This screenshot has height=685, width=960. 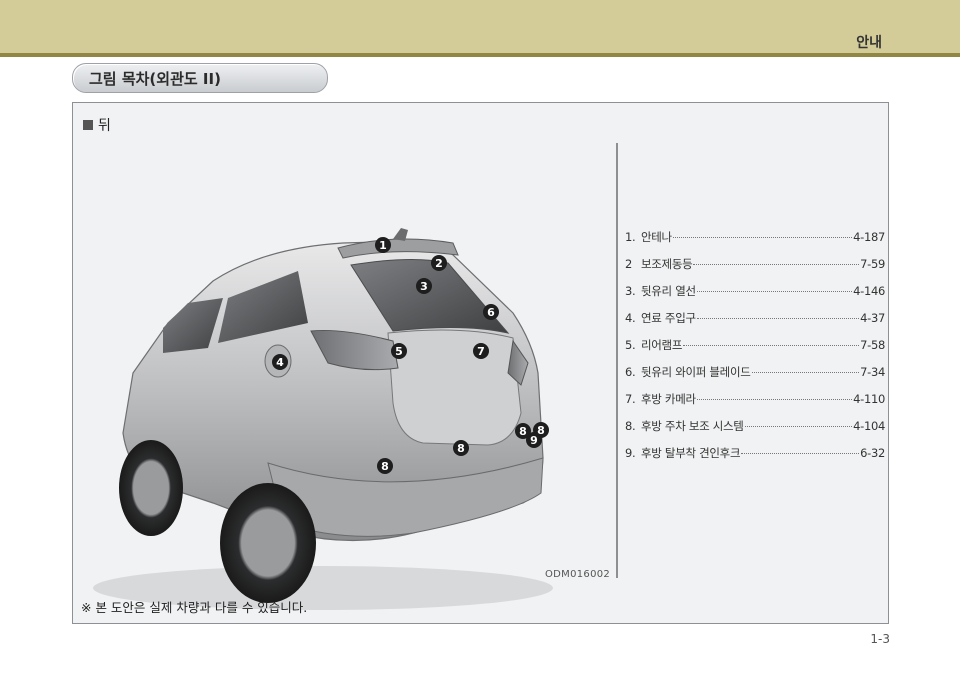 I want to click on svg-text: 5, so click(x=399, y=351).